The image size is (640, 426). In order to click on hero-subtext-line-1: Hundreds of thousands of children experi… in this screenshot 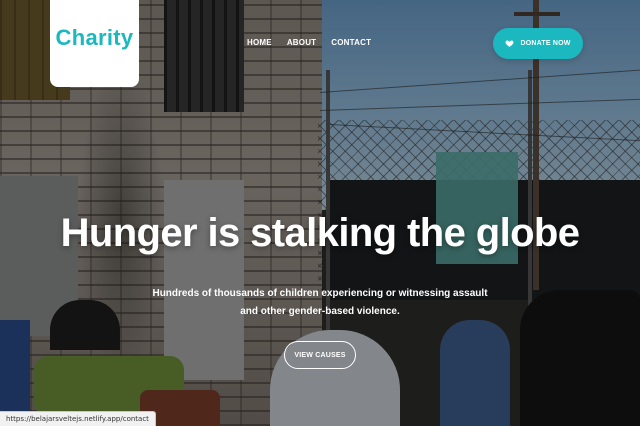, I will do `click(320, 293)`.